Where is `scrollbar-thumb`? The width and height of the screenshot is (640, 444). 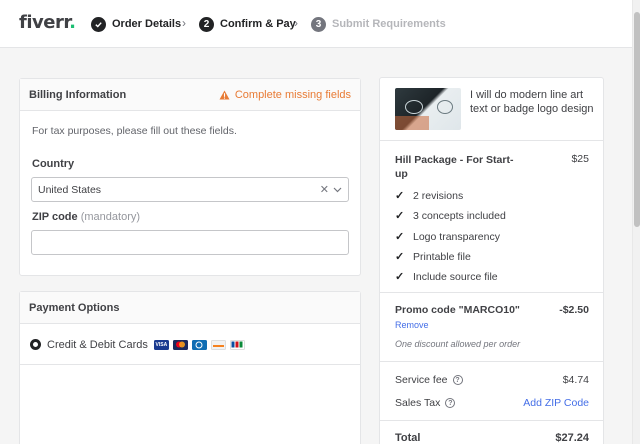 scrollbar-thumb is located at coordinates (637, 119).